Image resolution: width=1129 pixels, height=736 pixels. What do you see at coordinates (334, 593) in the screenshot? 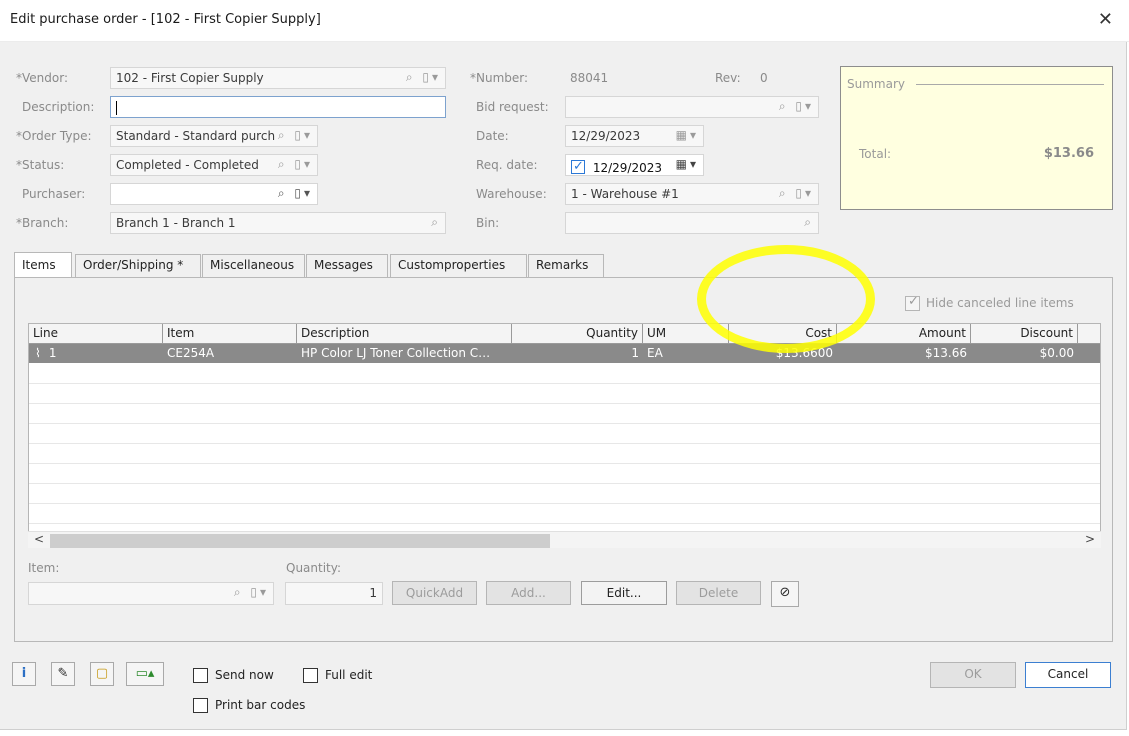
I see `quantity-input: 1` at bounding box center [334, 593].